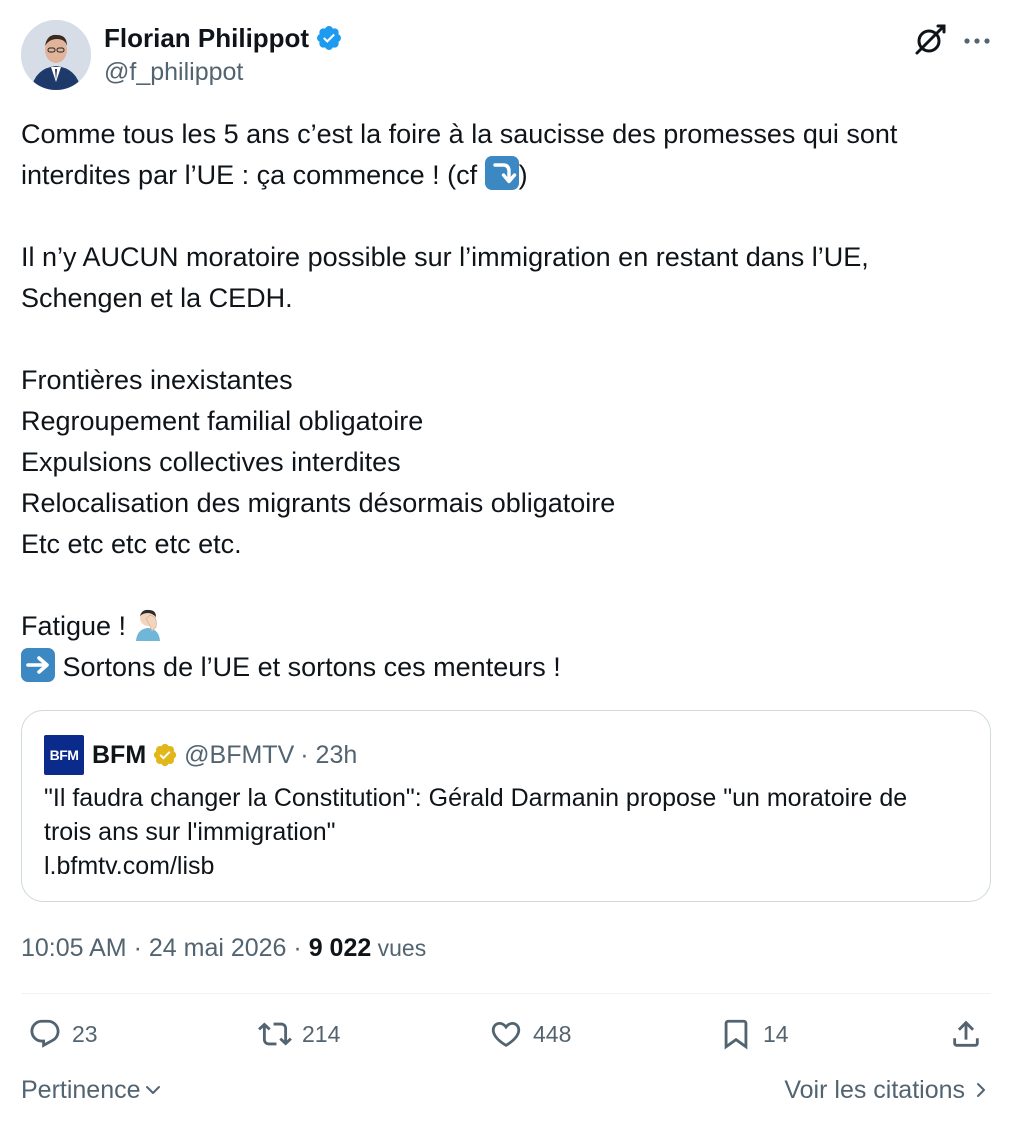  Describe the element at coordinates (506, 993) in the screenshot. I see `divider` at that location.